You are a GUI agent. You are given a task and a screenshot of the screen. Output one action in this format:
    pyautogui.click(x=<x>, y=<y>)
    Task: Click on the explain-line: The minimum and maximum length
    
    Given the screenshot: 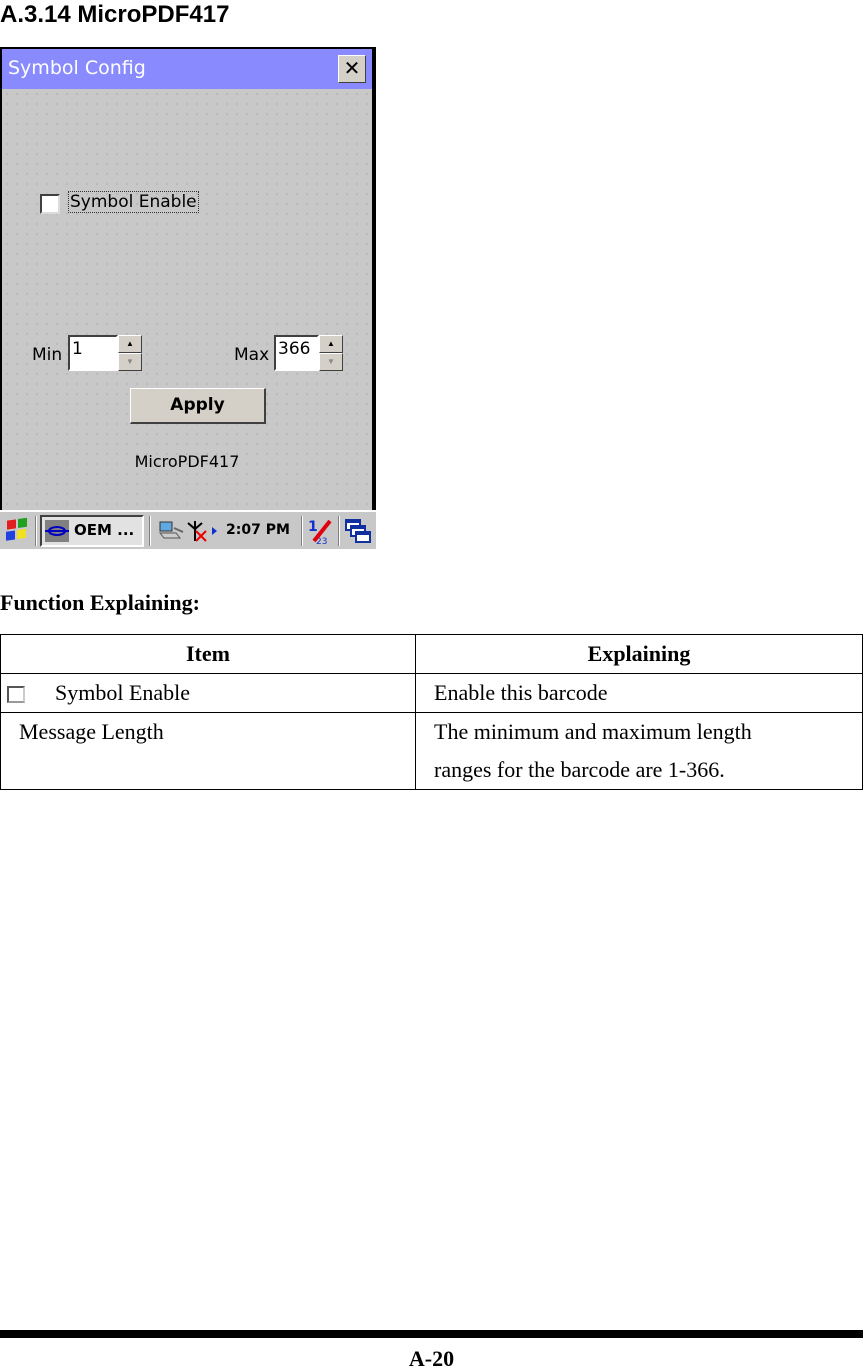 What is the action you would take?
    pyautogui.click(x=593, y=731)
    